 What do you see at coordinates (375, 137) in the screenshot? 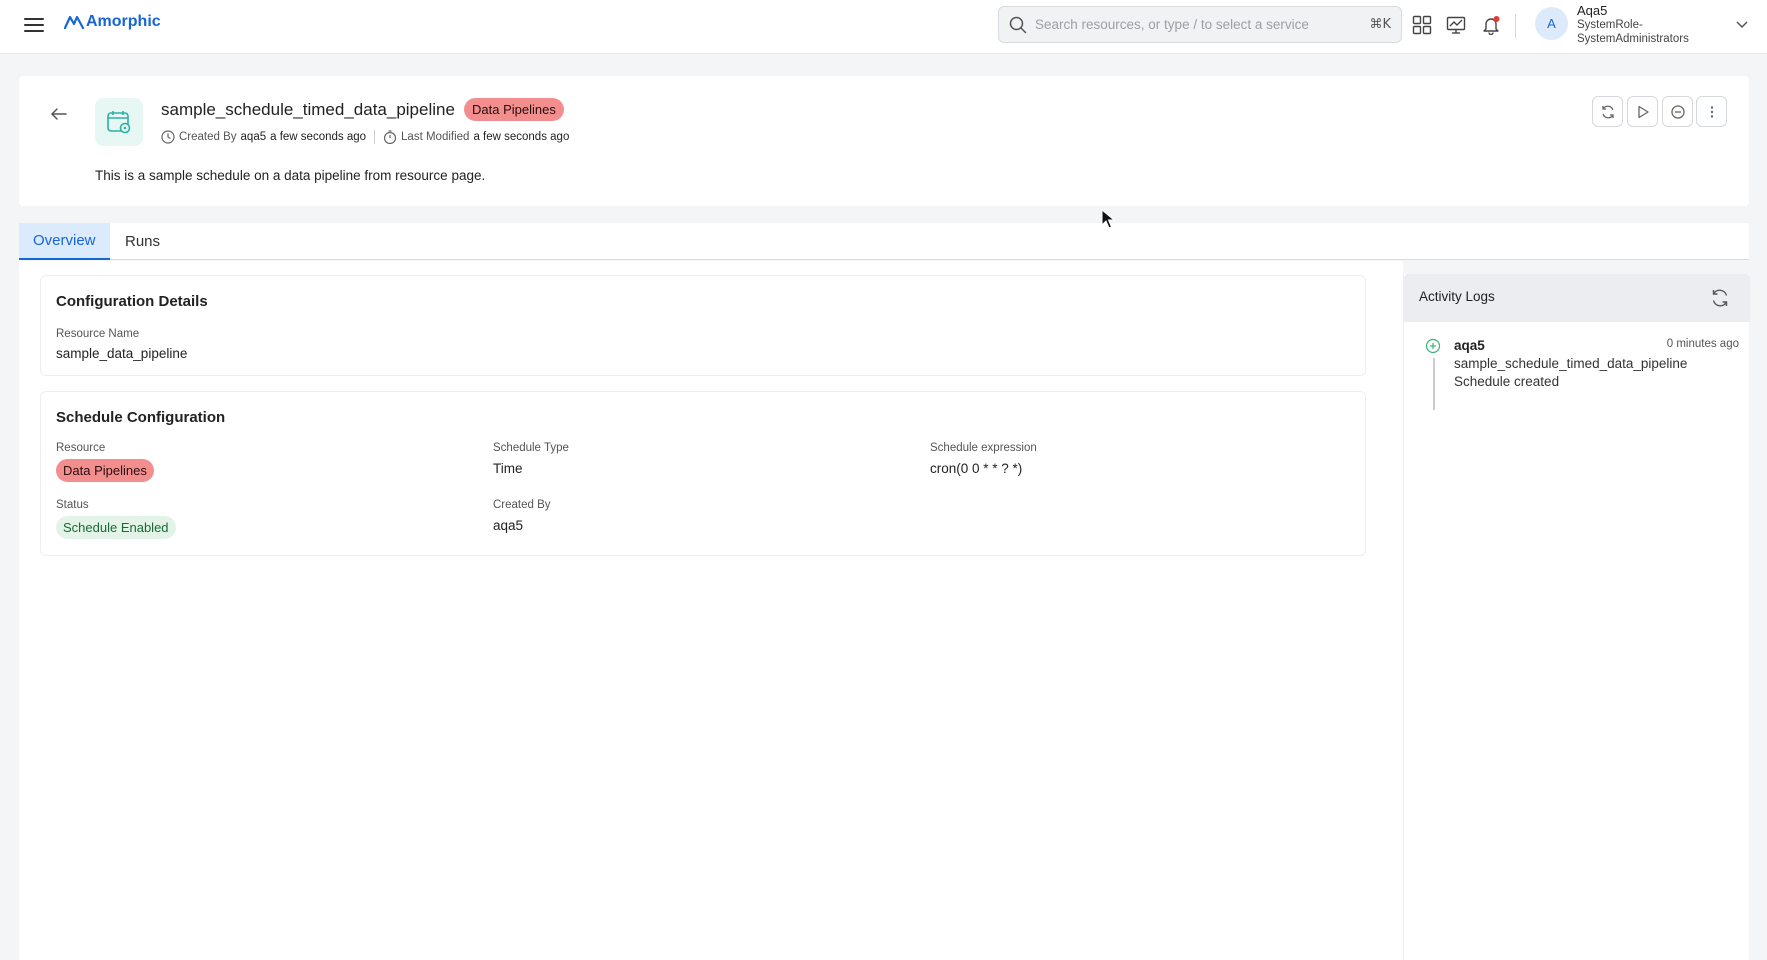
I see `meta-divider` at bounding box center [375, 137].